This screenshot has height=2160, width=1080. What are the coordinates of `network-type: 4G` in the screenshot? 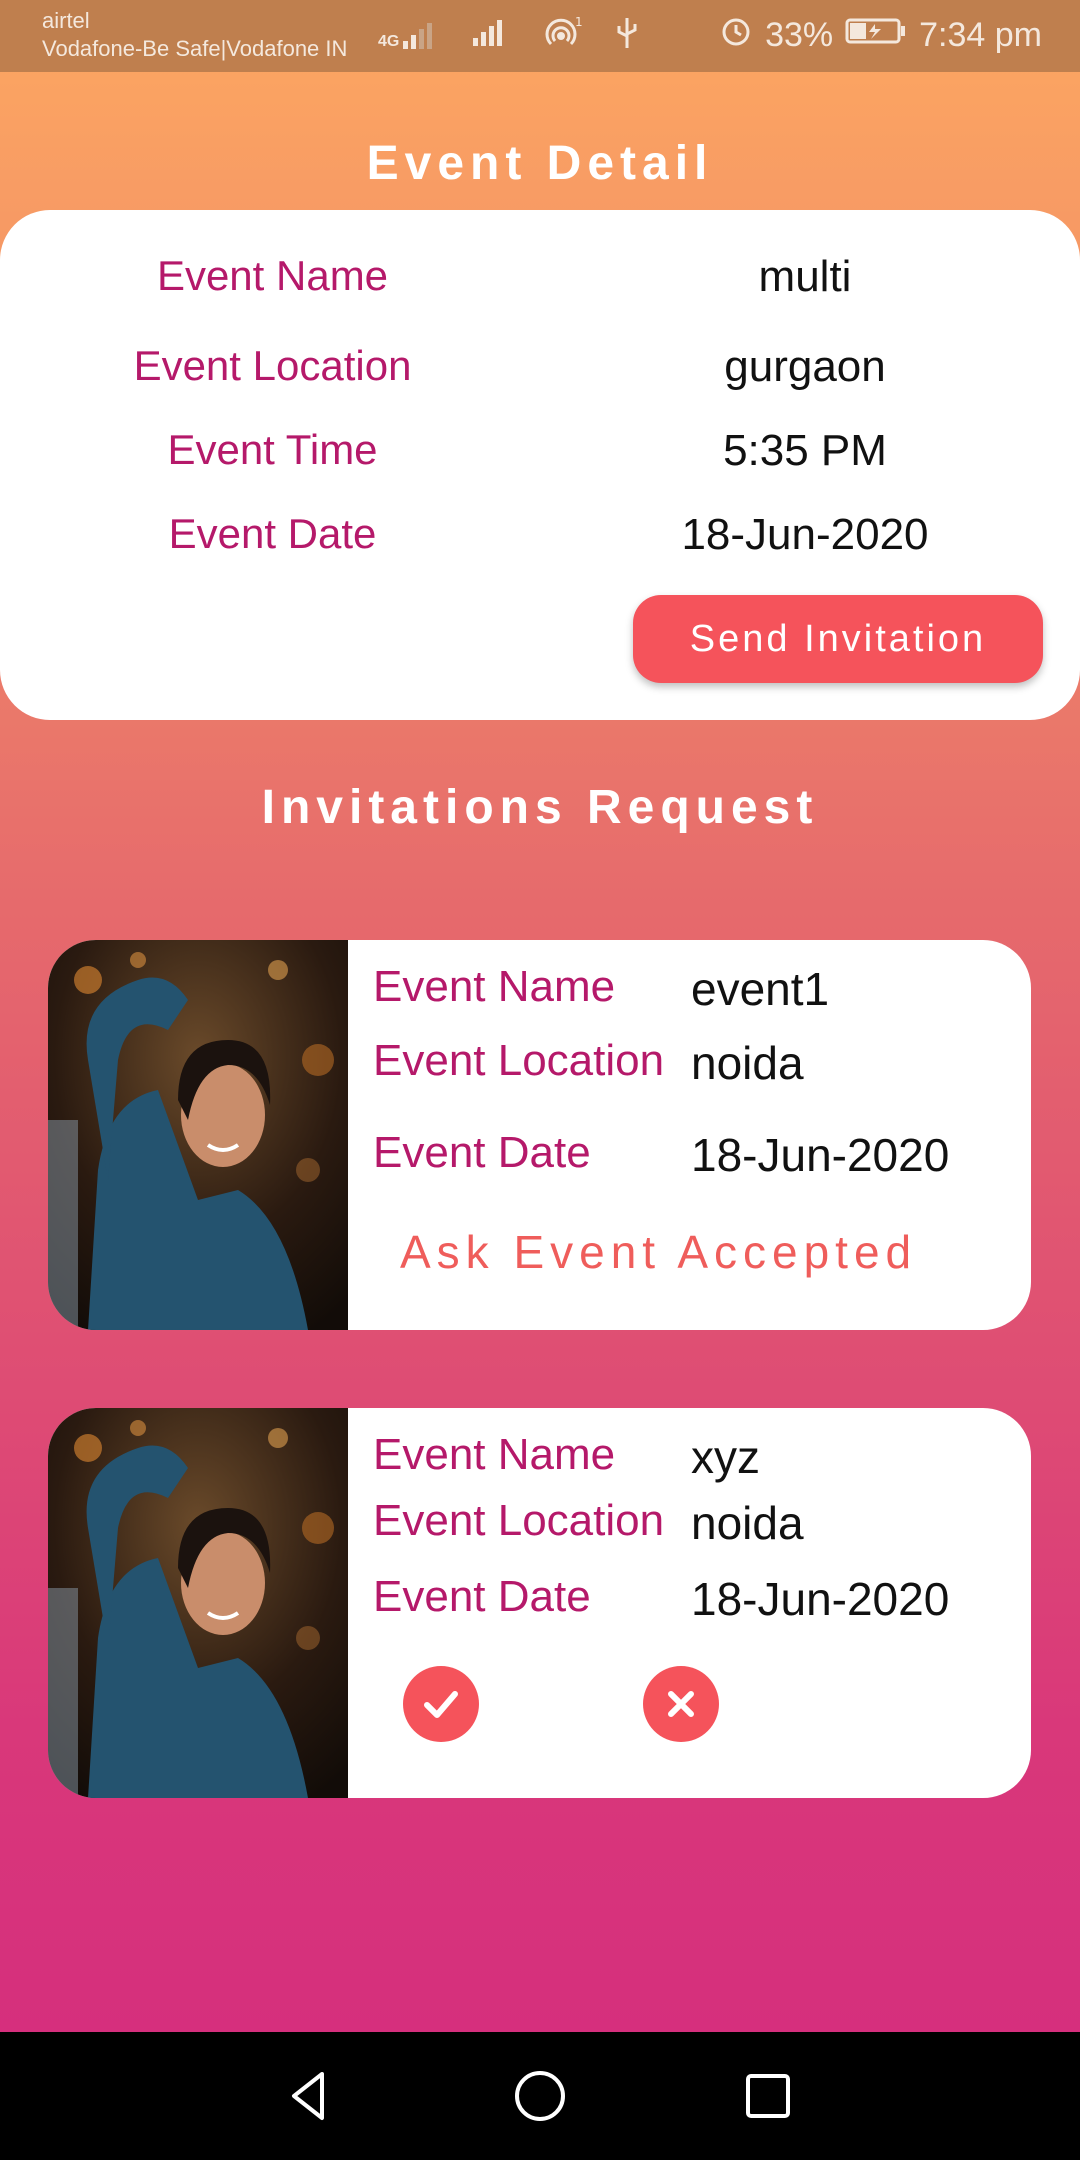 It's located at (389, 41).